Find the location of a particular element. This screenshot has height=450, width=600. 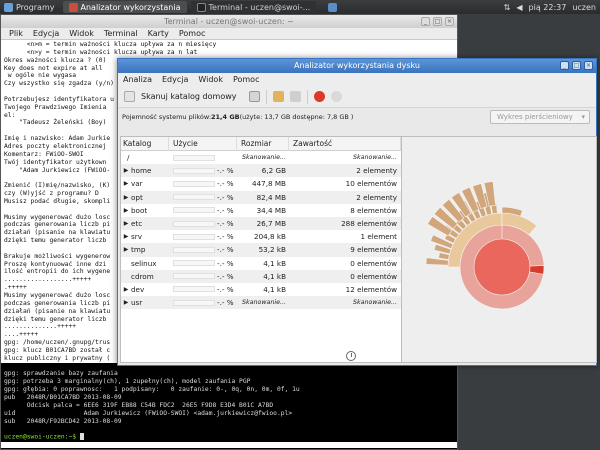

terminal-line: ....+++++ is located at coordinates (21, 335).